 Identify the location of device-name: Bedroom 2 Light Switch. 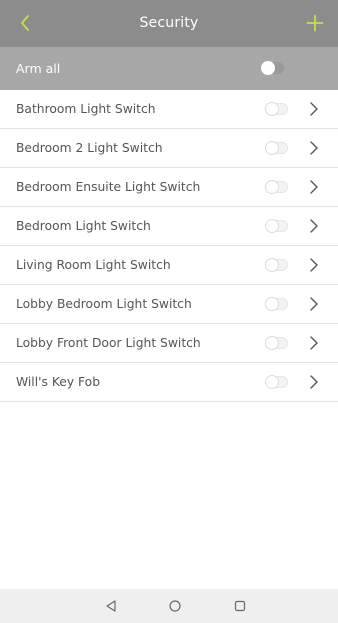
(89, 148).